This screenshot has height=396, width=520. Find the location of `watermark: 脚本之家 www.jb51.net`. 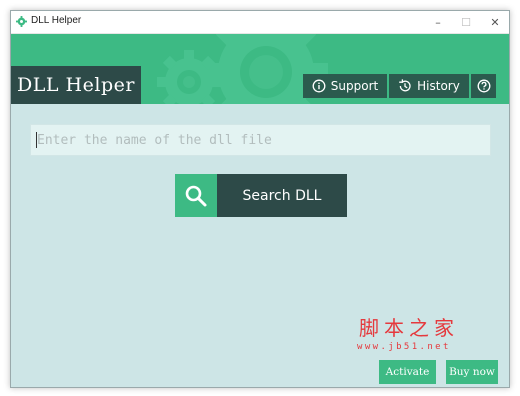

watermark: 脚本之家 www.jb51.net is located at coordinates (419, 335).